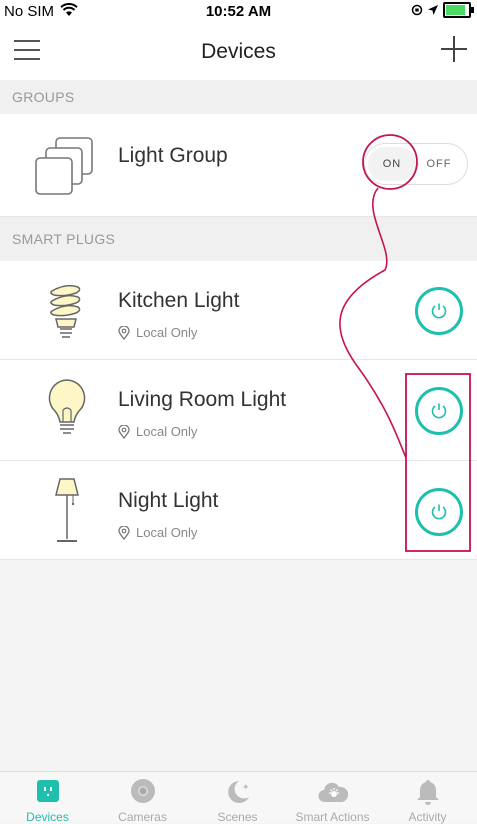  Describe the element at coordinates (238, 165) in the screenshot. I see `group-row-light-group: Light Group ON OFF` at that location.